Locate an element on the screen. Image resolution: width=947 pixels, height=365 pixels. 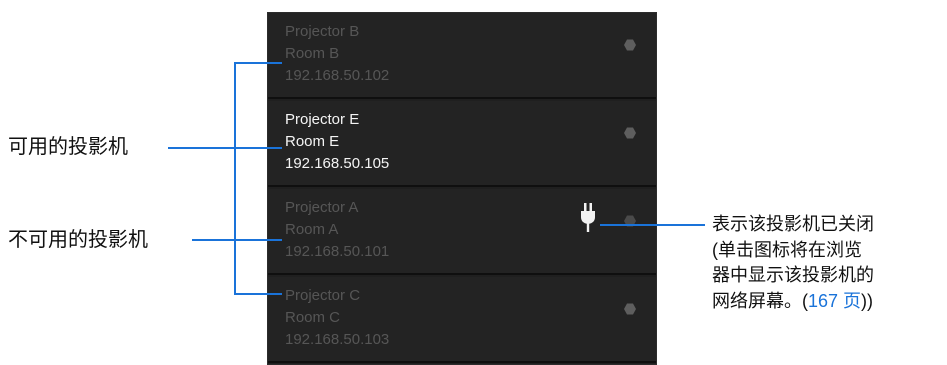
callout-available: 可用的投影机 is located at coordinates (68, 147).